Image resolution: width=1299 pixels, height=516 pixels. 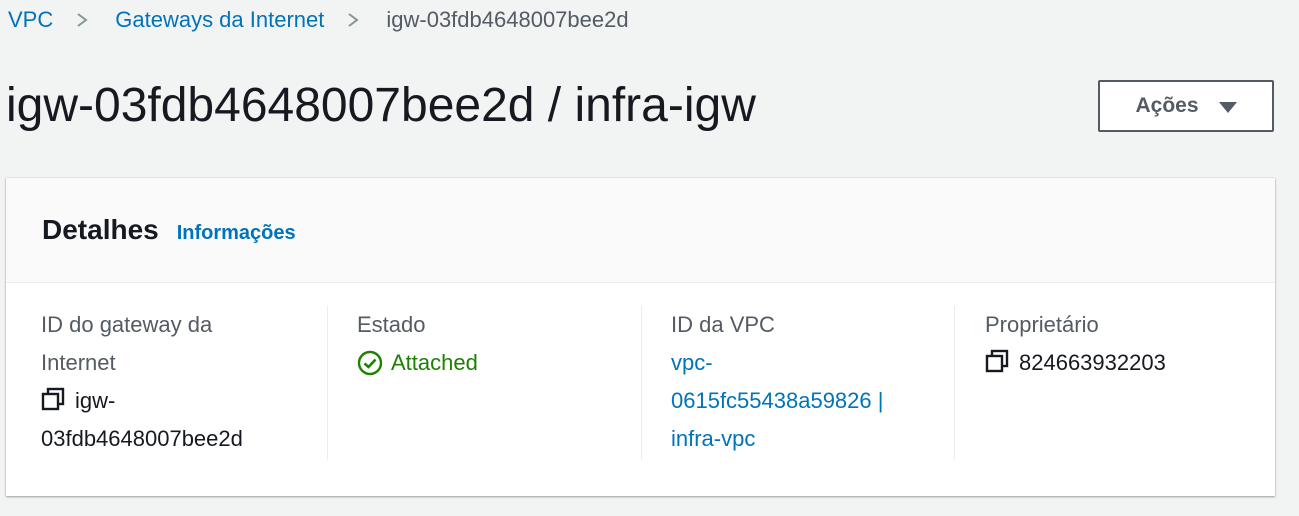 What do you see at coordinates (391, 324) in the screenshot?
I see `state-label: Estado` at bounding box center [391, 324].